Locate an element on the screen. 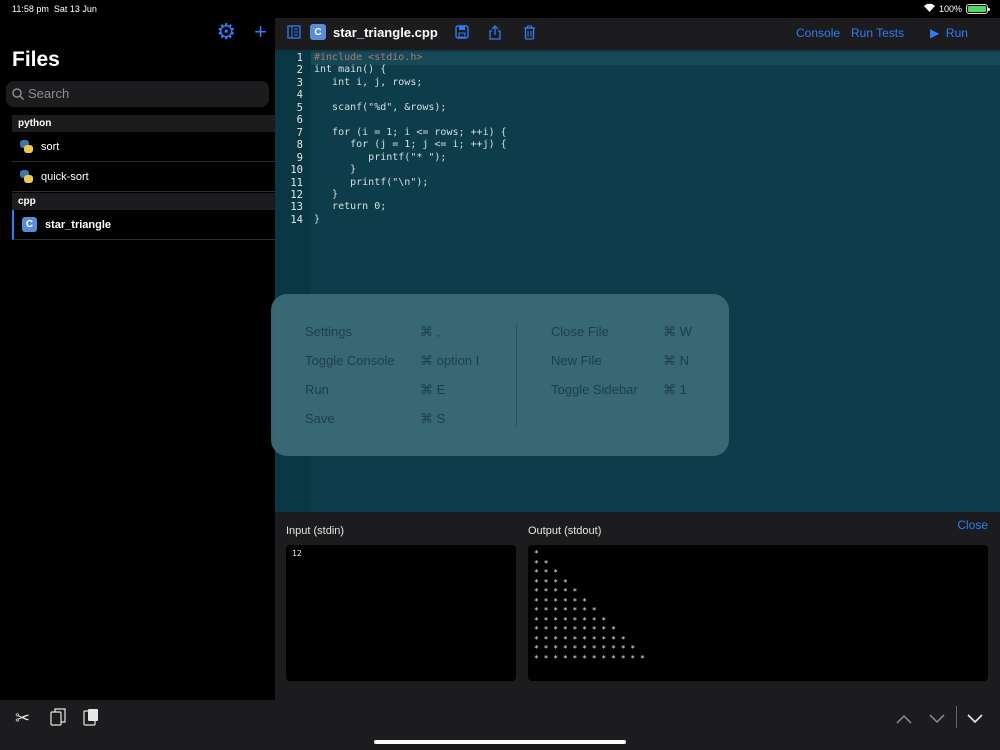 The height and width of the screenshot is (750, 1000). gear-icon: ⚙ is located at coordinates (226, 32).